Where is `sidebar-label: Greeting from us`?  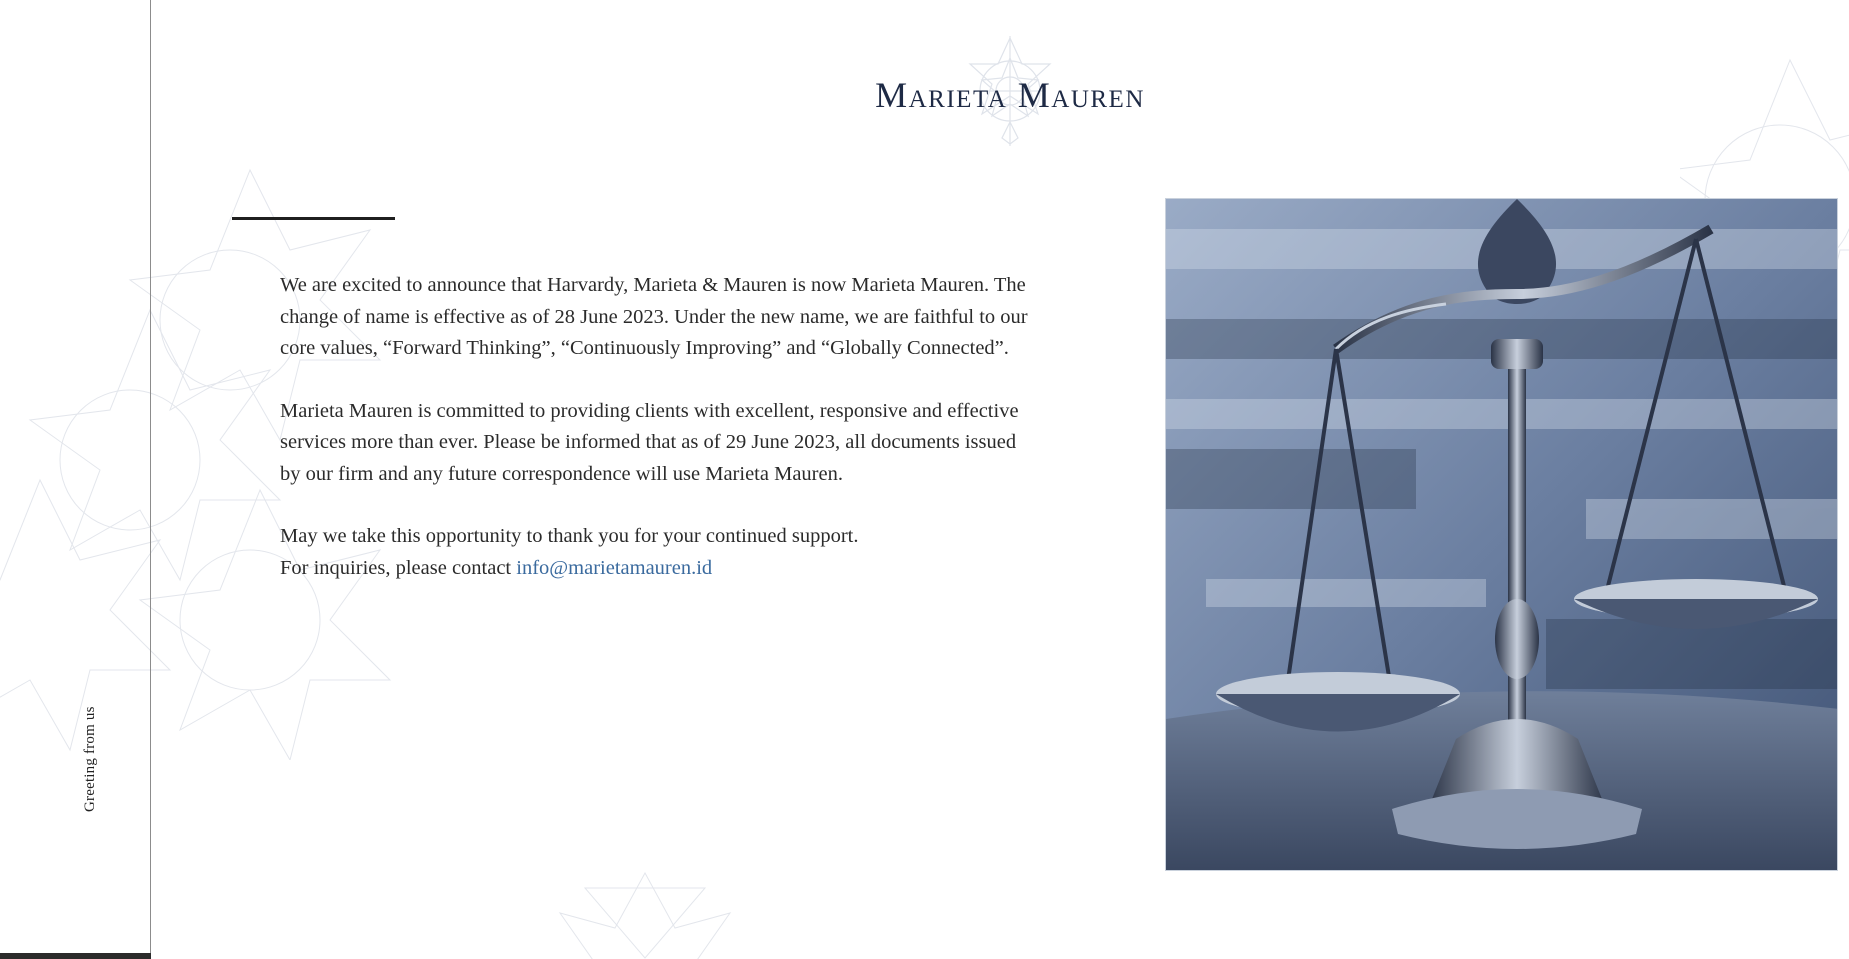 sidebar-label: Greeting from us is located at coordinates (90, 759).